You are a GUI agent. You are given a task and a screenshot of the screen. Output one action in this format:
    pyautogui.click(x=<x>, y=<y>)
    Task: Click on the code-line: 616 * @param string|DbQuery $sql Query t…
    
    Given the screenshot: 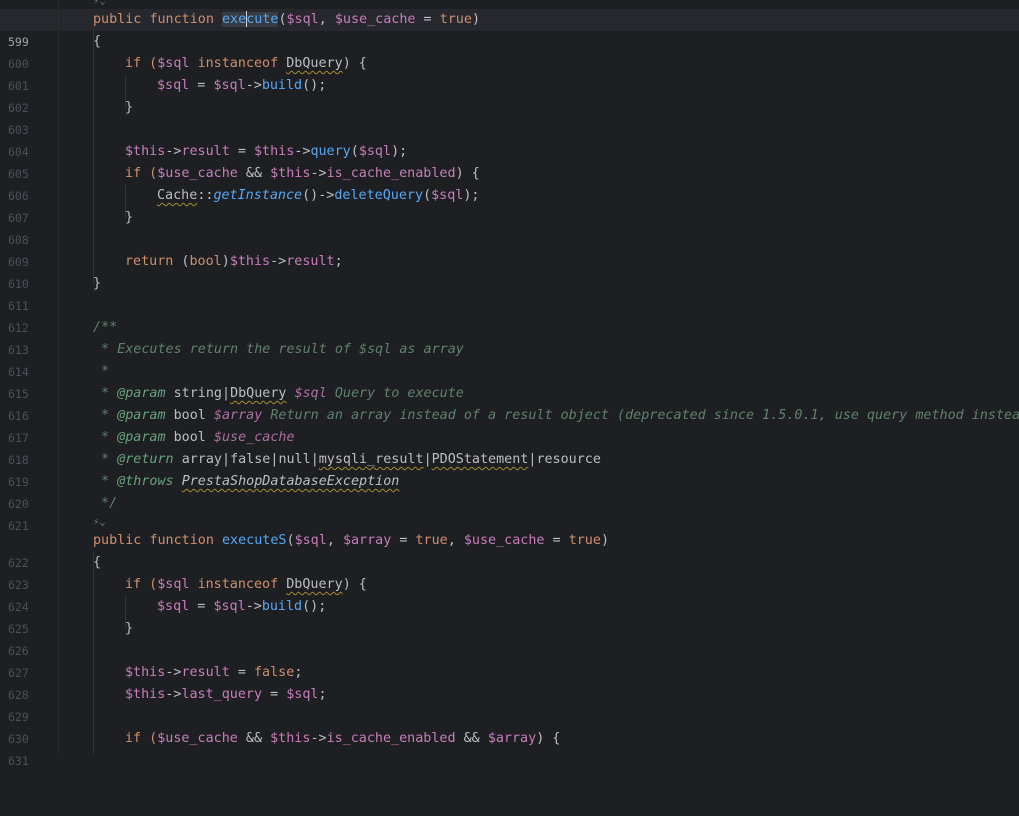 What is the action you would take?
    pyautogui.click(x=509, y=403)
    